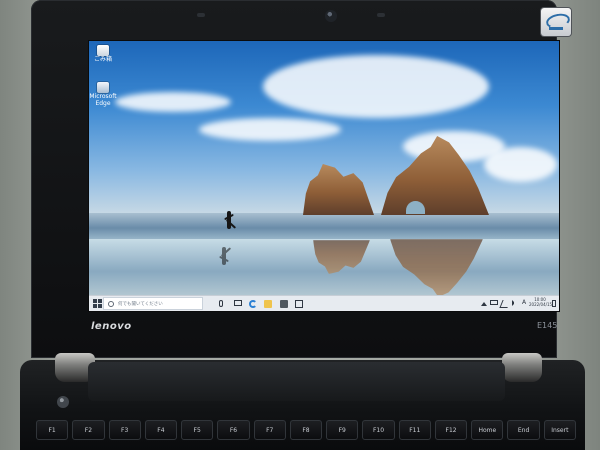 The image size is (600, 450). Describe the element at coordinates (494, 302) in the screenshot. I see `battery-icon` at that location.